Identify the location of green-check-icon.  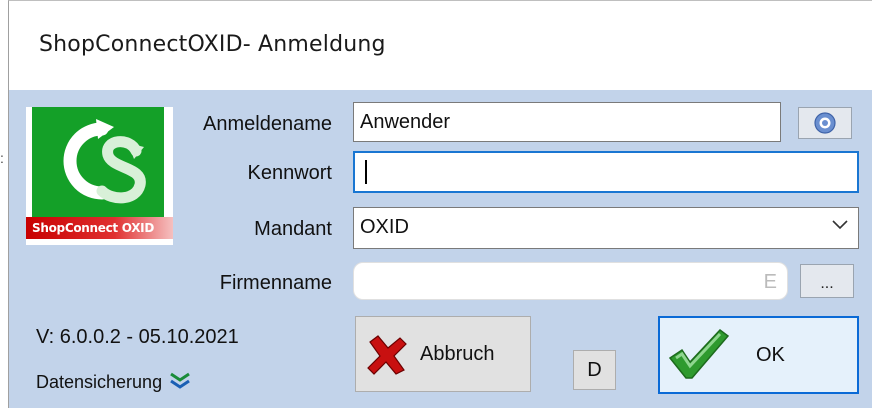
(699, 353).